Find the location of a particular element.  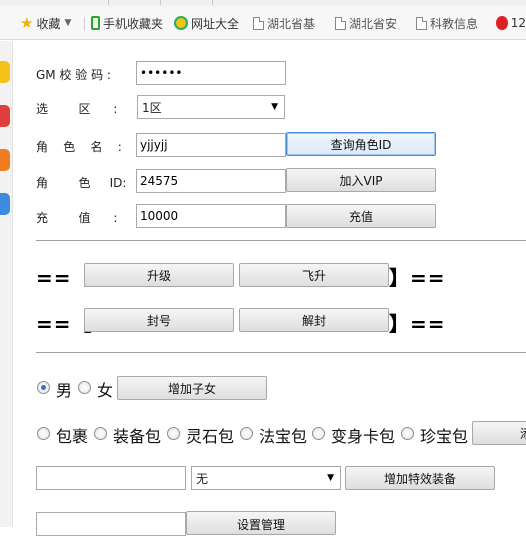

bookmark-science-info: 科教信息 is located at coordinates (450, 23).